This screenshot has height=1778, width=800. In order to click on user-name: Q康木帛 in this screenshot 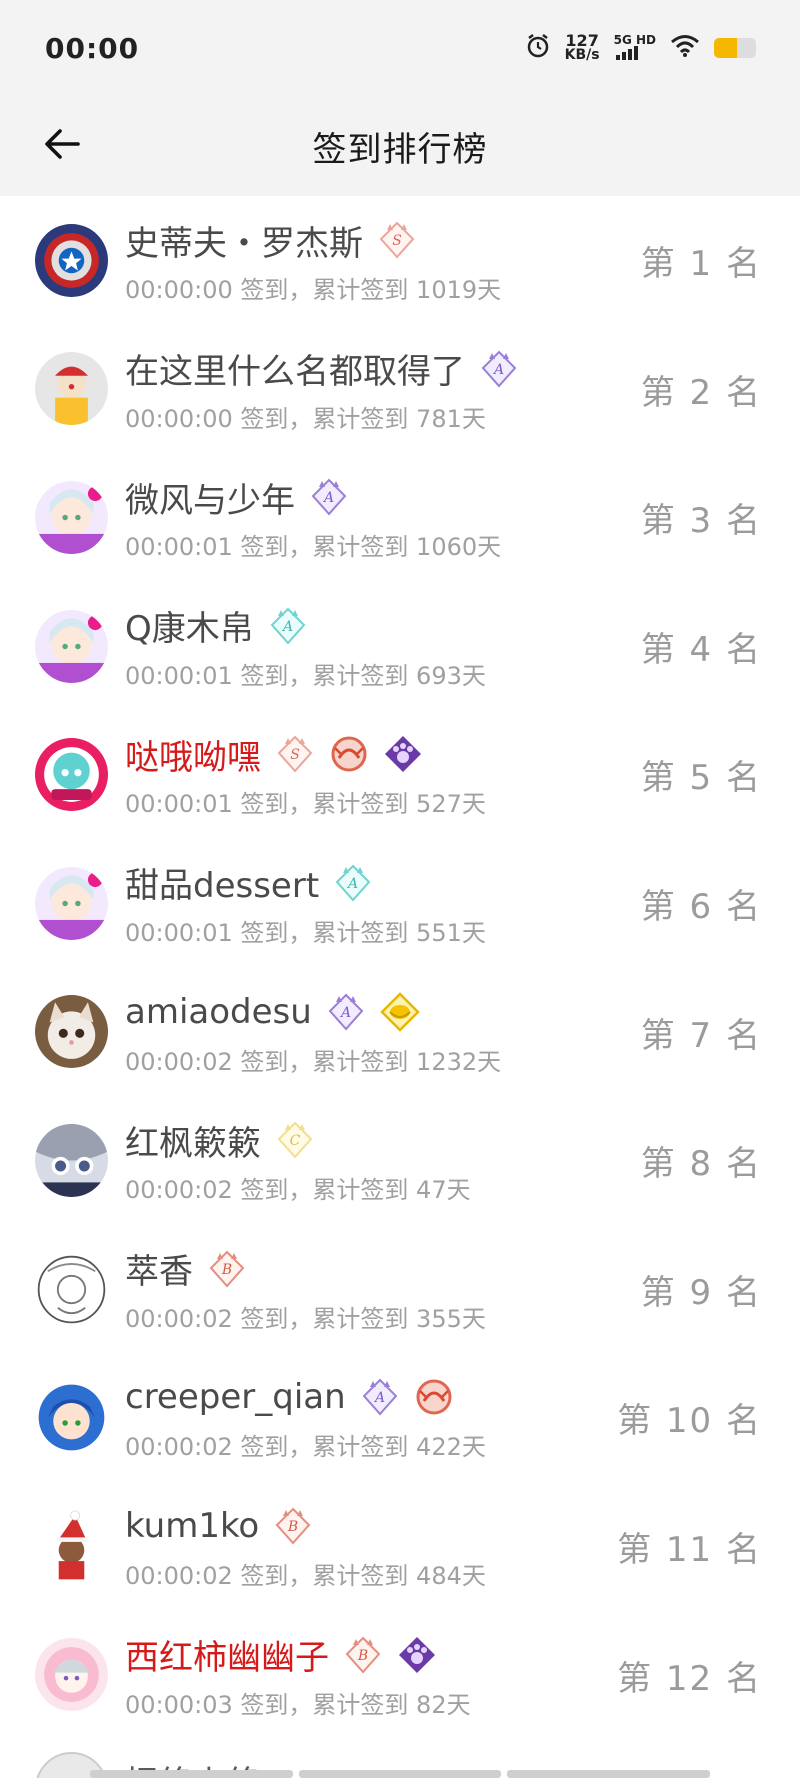, I will do `click(189, 625)`.